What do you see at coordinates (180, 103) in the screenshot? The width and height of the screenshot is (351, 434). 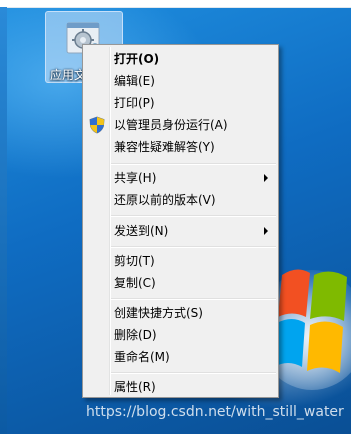 I see `menu-item-print: 打印(P)` at bounding box center [180, 103].